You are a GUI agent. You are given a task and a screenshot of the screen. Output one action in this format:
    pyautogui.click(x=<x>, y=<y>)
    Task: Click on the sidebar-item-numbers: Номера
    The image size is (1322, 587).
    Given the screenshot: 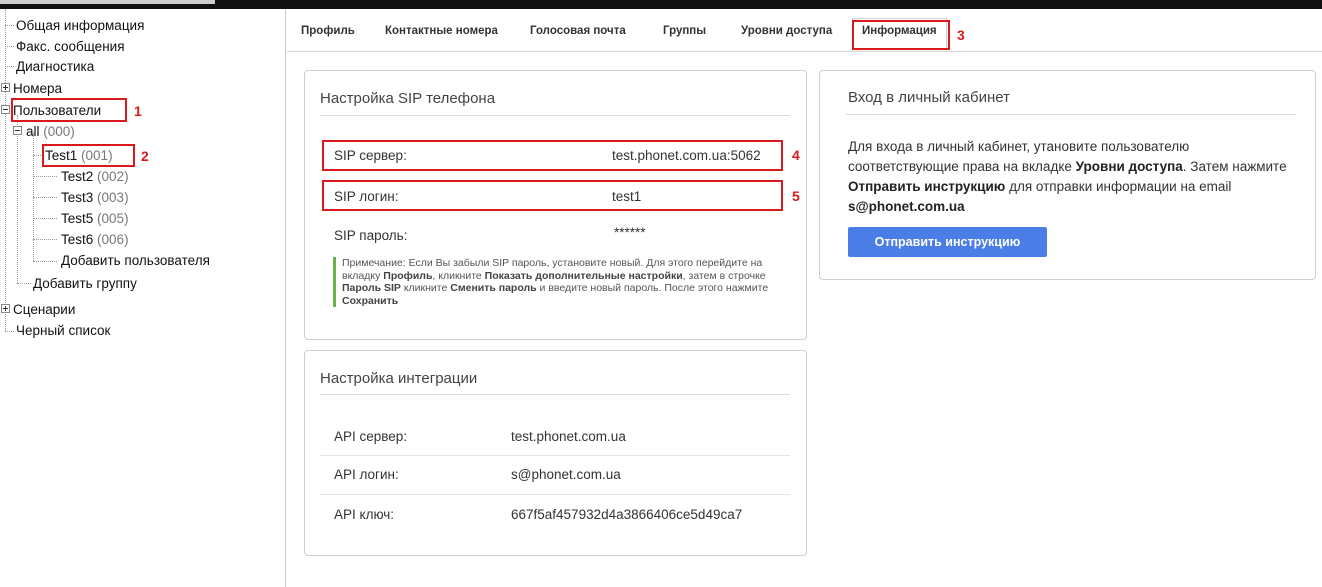 What is the action you would take?
    pyautogui.click(x=37, y=88)
    